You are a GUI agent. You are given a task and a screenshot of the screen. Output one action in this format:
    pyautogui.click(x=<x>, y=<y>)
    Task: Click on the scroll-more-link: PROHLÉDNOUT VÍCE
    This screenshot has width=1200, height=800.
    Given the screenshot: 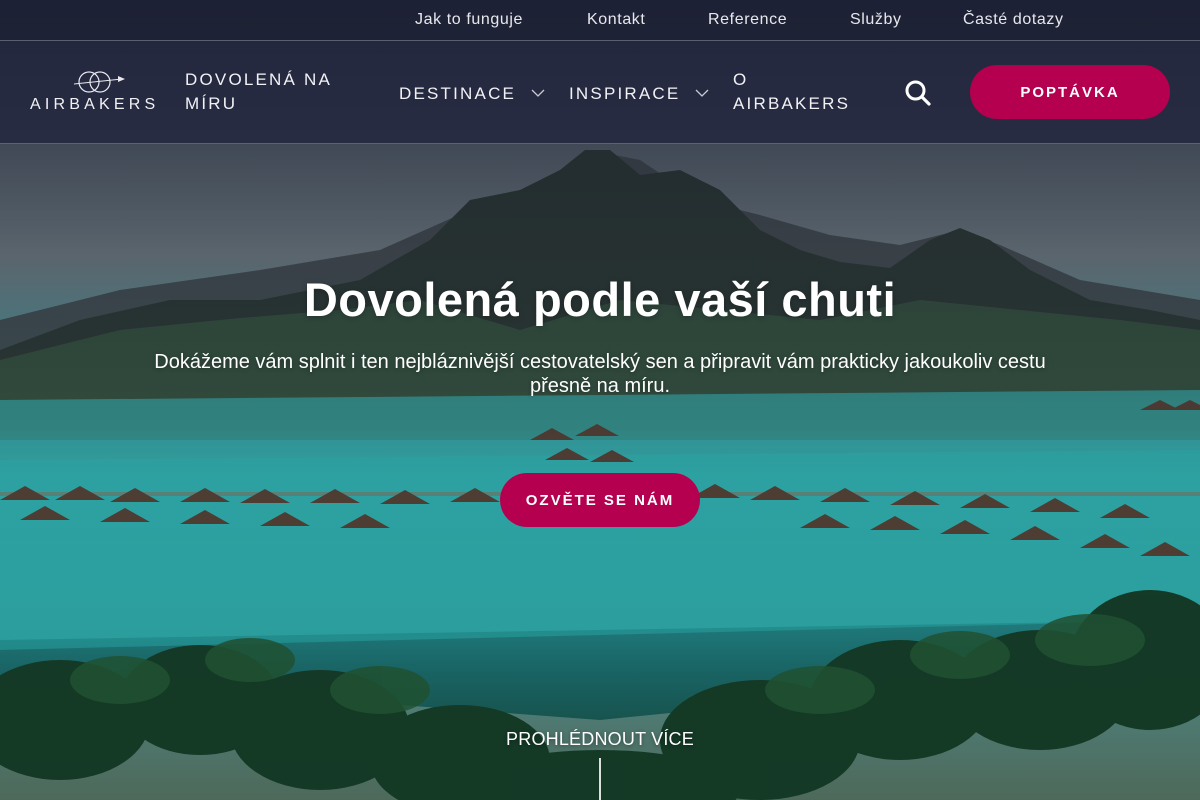 What is the action you would take?
    pyautogui.click(x=600, y=739)
    